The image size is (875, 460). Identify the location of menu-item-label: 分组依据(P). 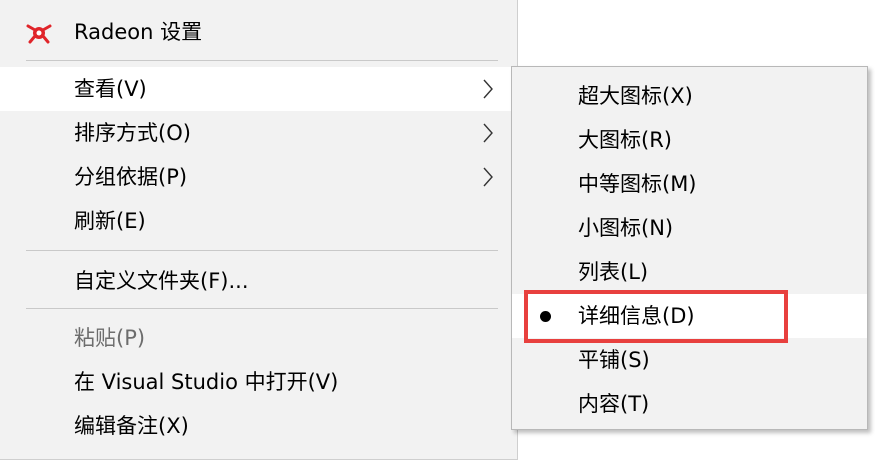
(131, 177).